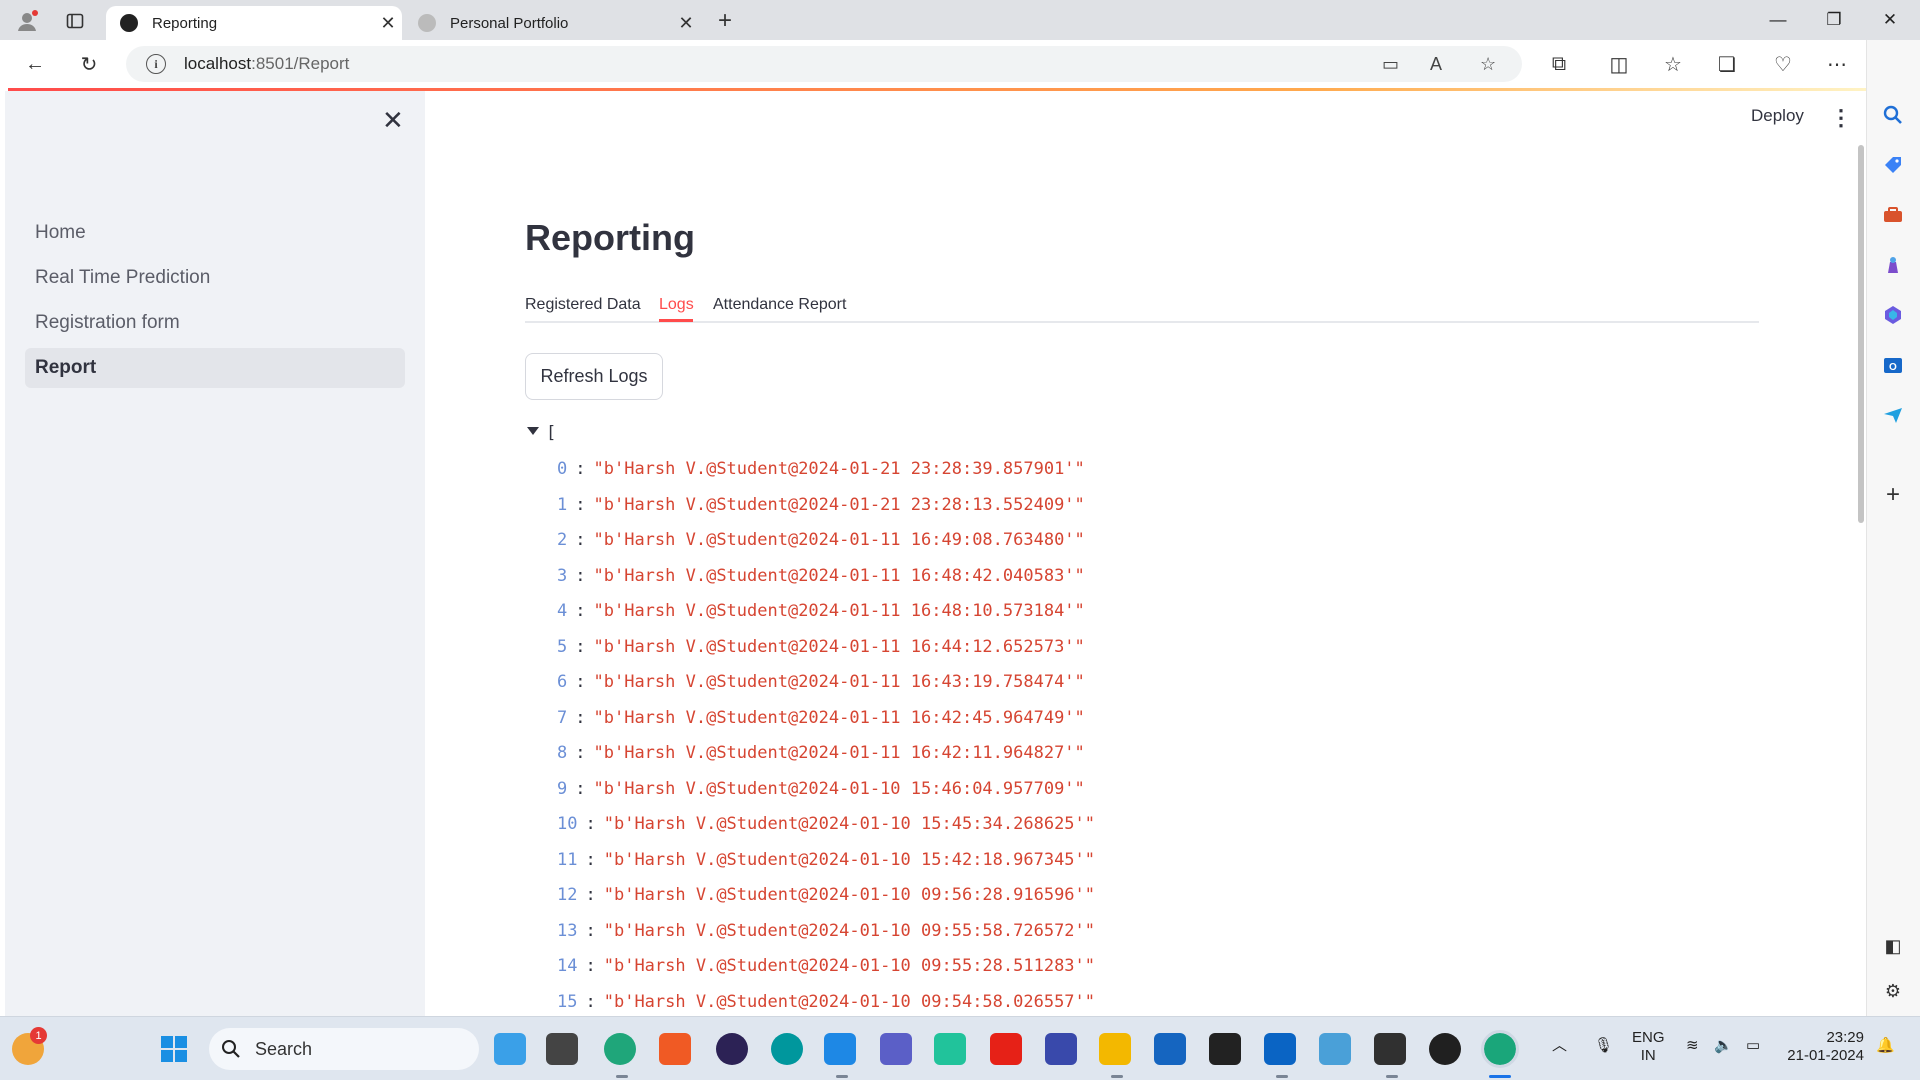 Image resolution: width=1920 pixels, height=1080 pixels. I want to click on new-tab-icon: +, so click(725, 21).